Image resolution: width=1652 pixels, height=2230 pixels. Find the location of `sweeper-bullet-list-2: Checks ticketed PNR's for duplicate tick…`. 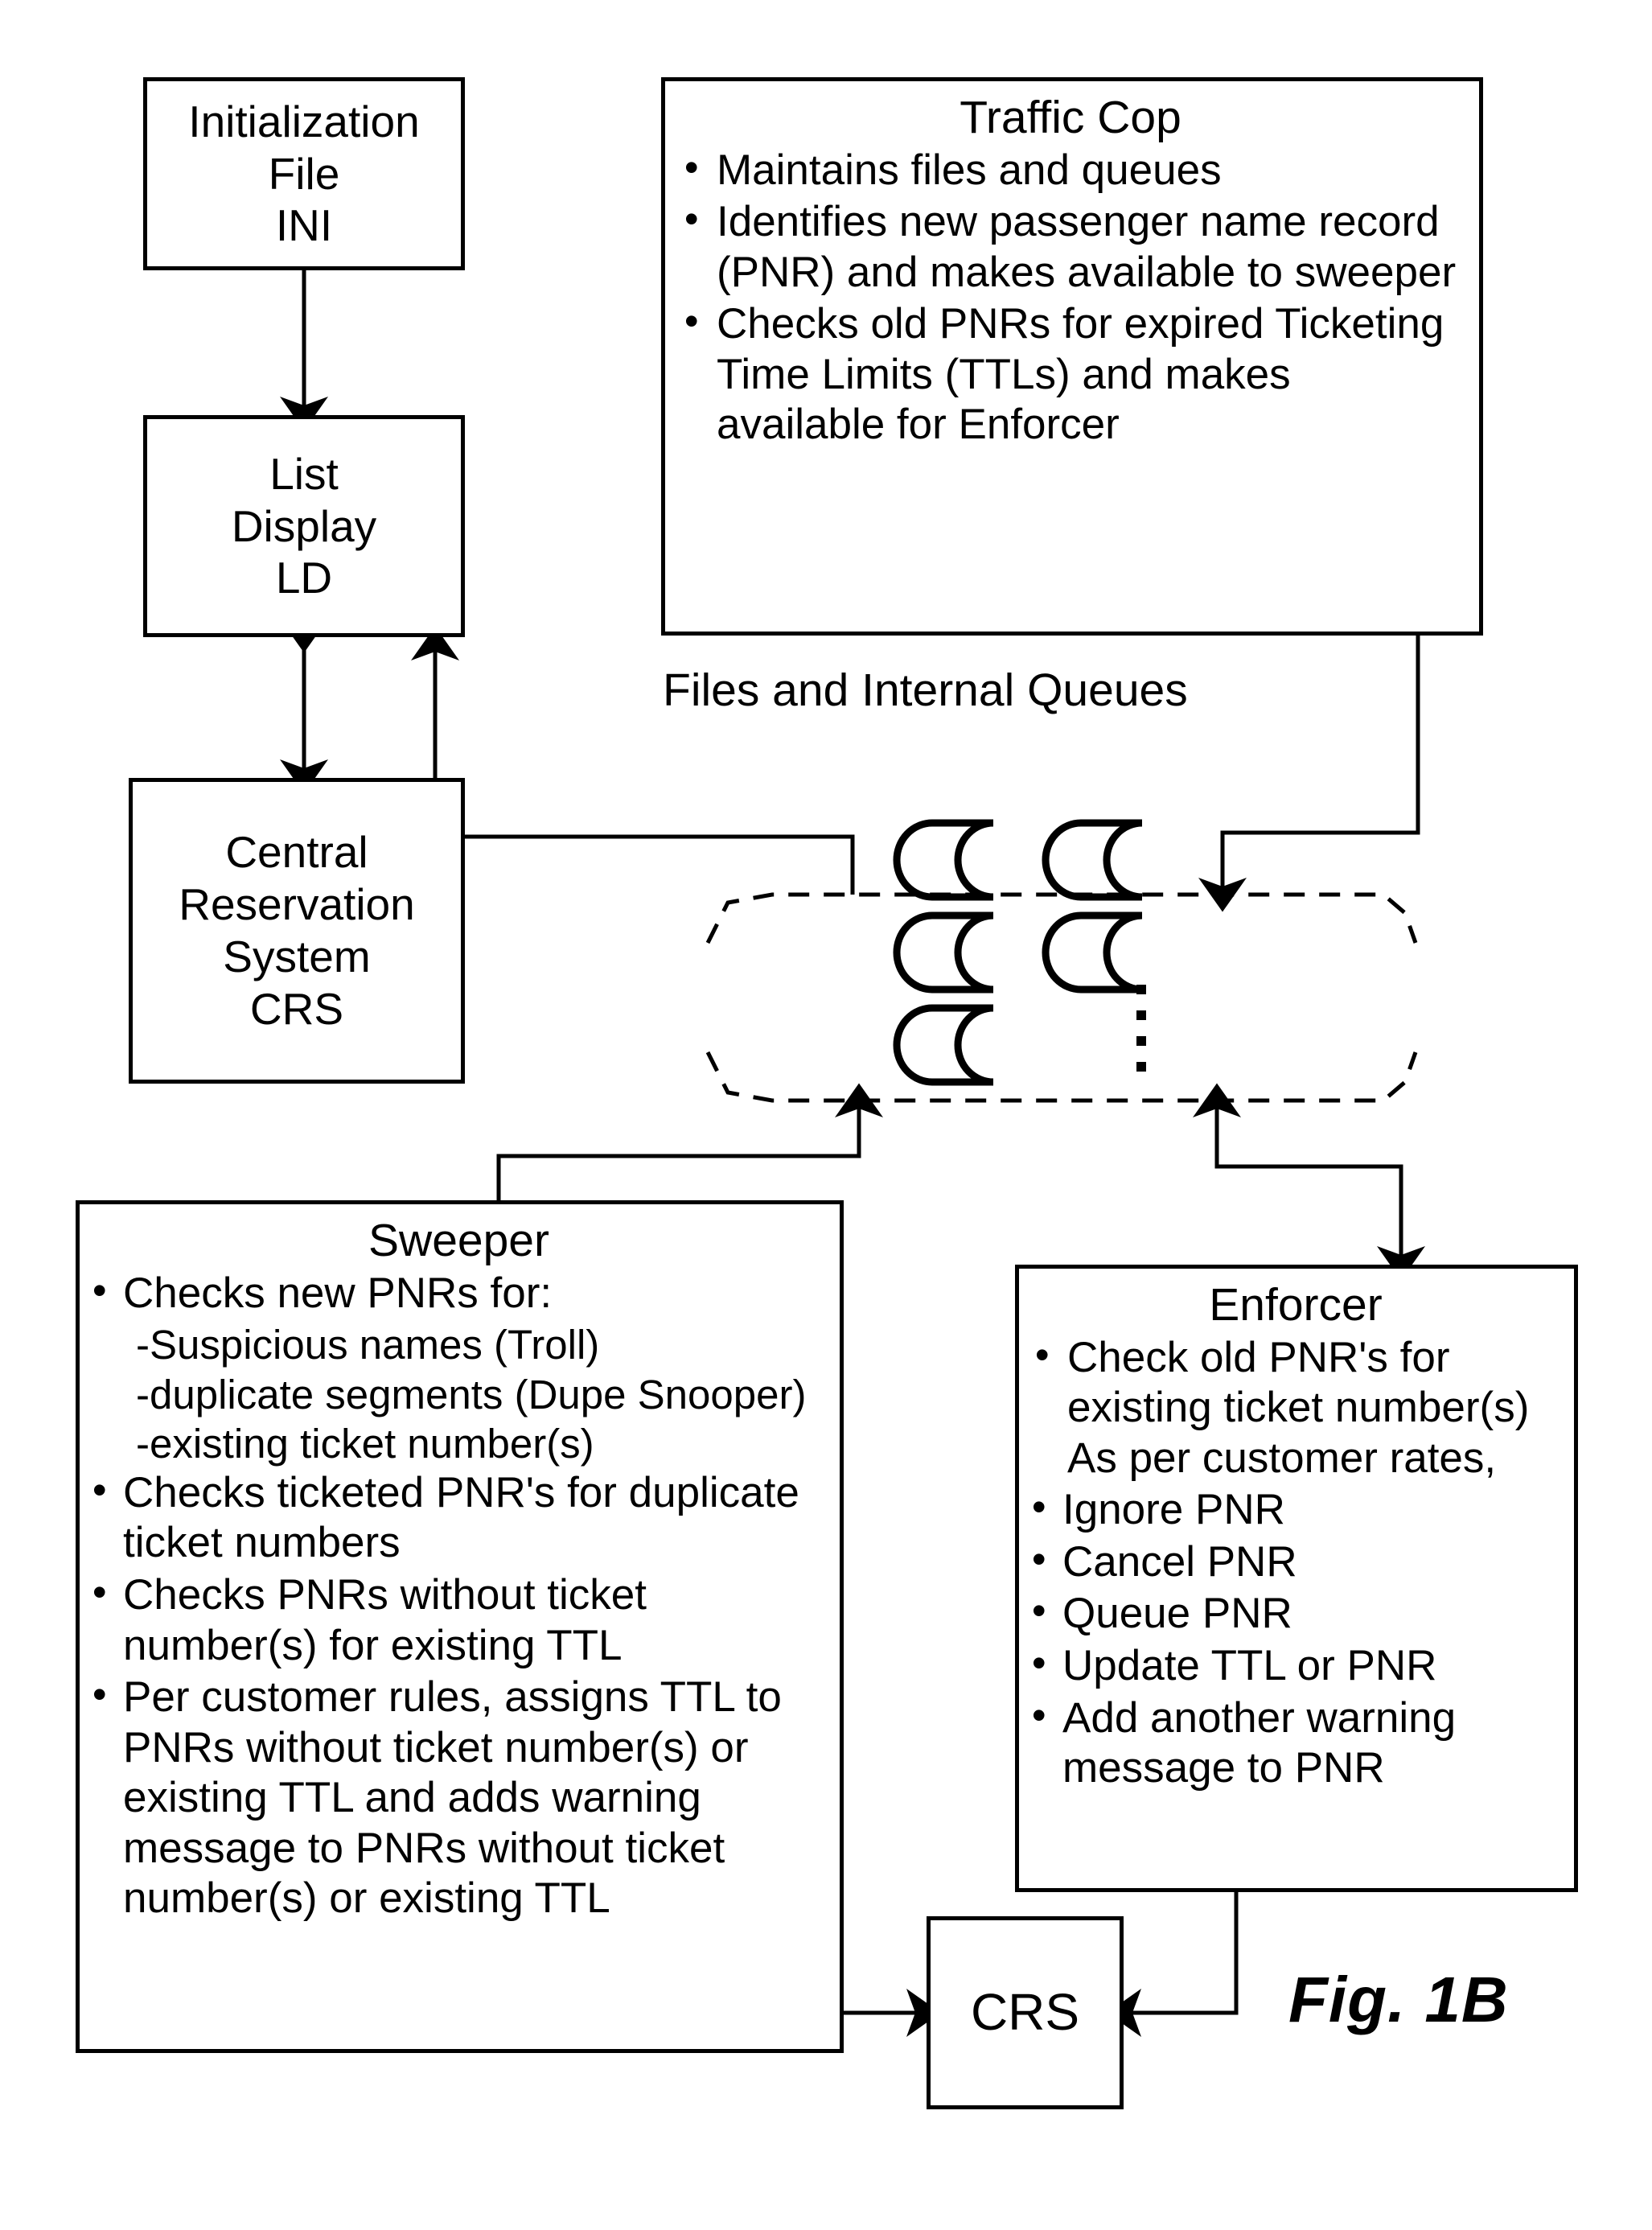

sweeper-bullet-list-2: Checks ticketed PNR's for duplicate tick… is located at coordinates (459, 1695).